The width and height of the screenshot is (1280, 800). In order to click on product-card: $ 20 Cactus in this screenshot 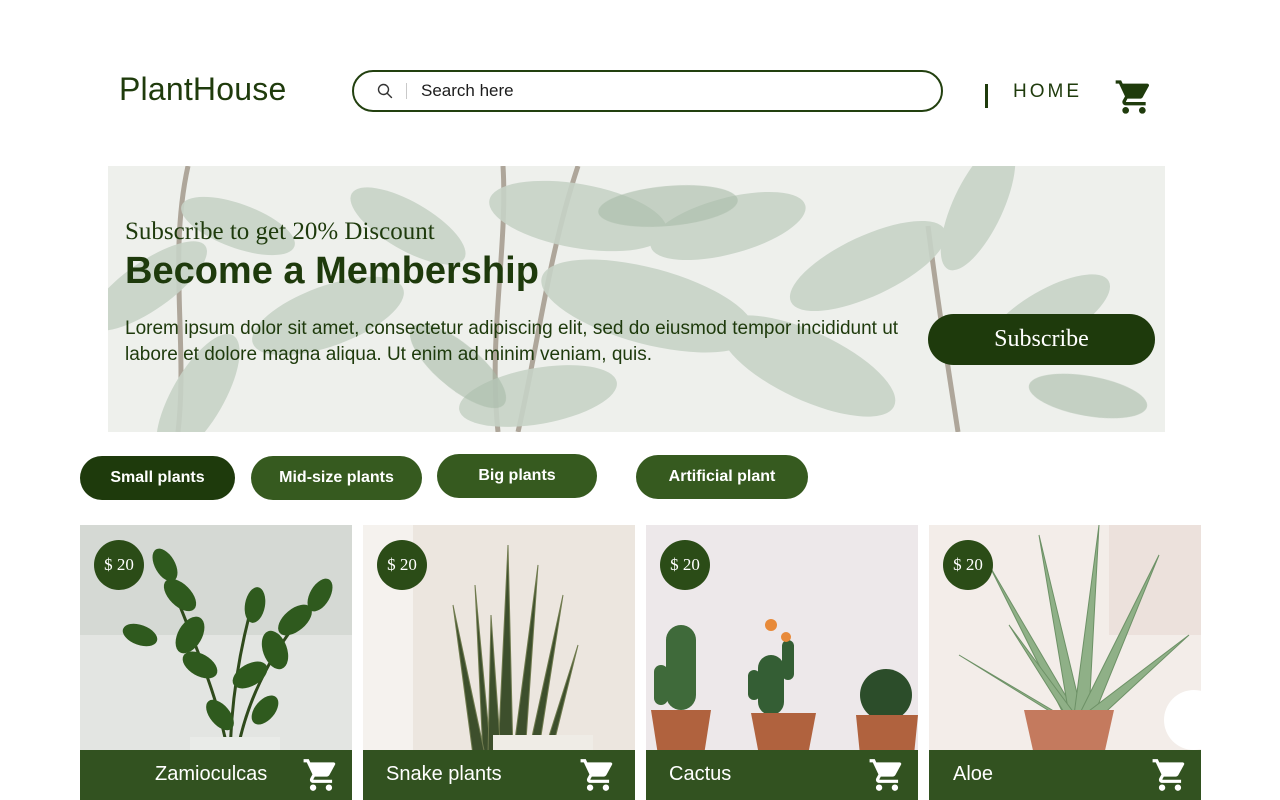, I will do `click(782, 662)`.